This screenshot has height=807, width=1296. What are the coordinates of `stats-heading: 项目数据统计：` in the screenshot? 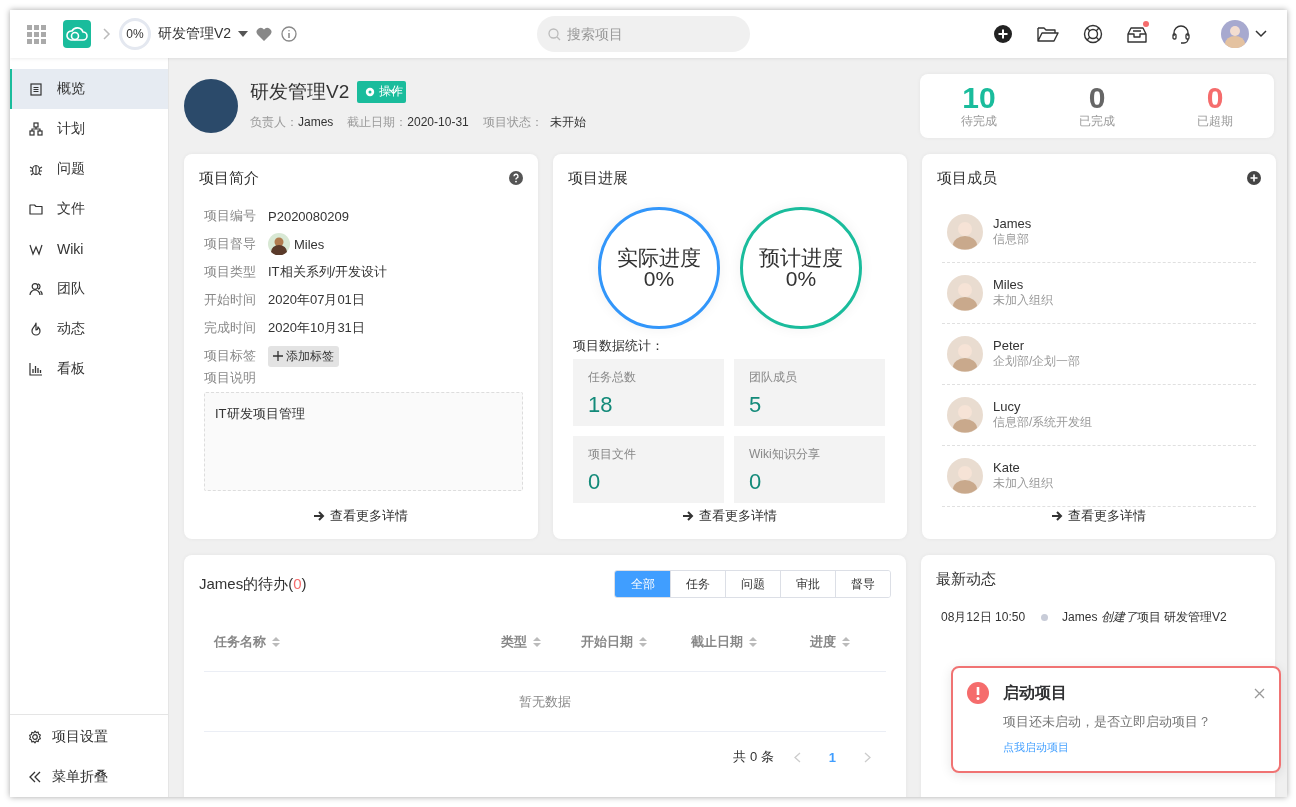 It's located at (618, 346).